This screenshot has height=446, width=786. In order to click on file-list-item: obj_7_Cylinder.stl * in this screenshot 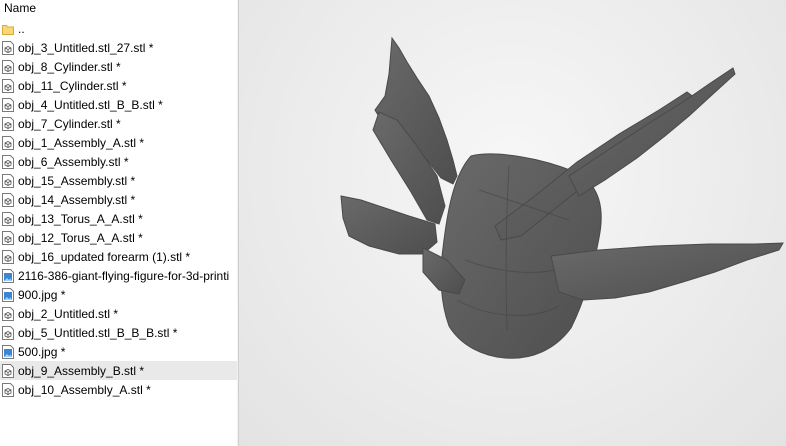, I will do `click(118, 123)`.